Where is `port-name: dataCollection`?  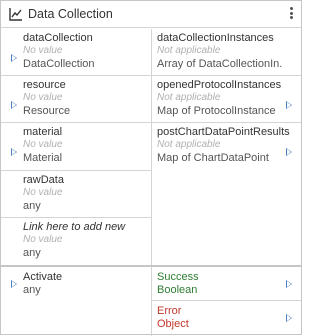 port-name: dataCollection is located at coordinates (58, 38).